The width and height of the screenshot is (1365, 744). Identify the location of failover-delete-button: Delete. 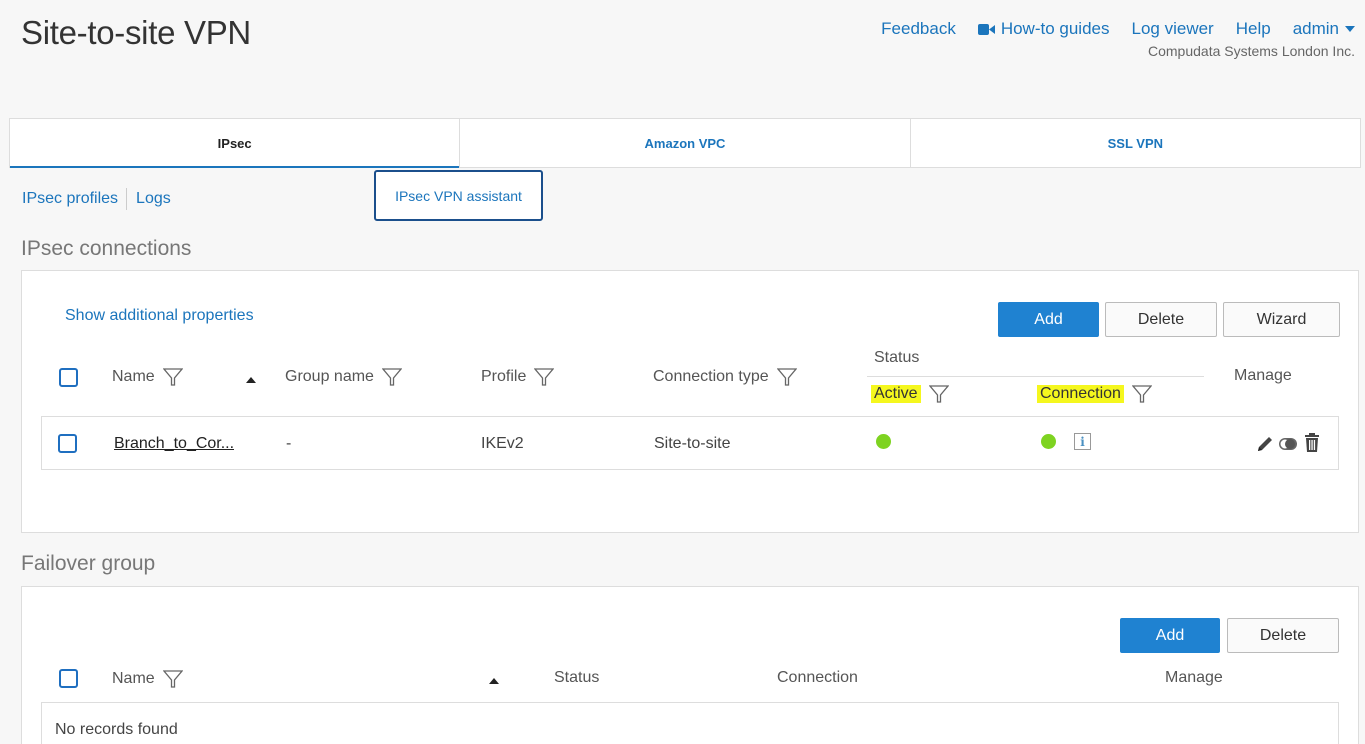
(1283, 635).